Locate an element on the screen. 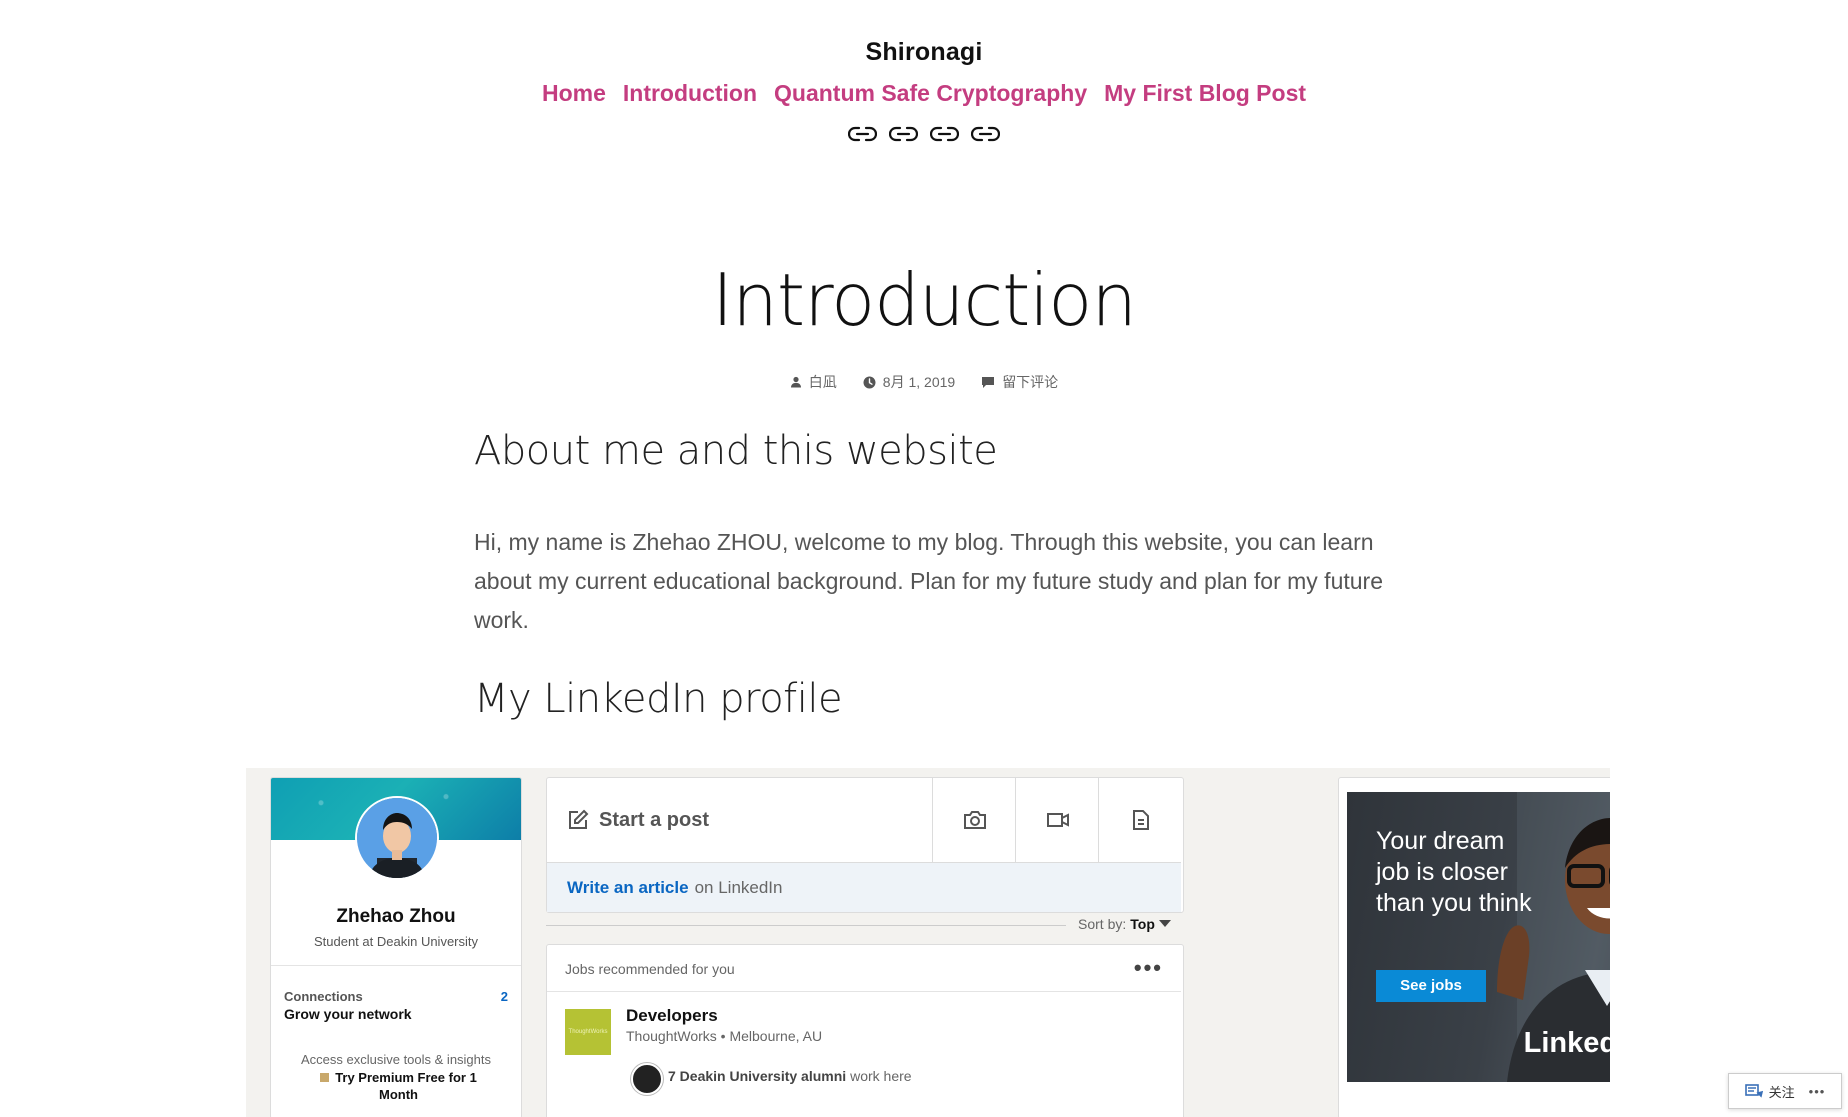 The image size is (1848, 1117). profile-name: Zhehao Zhou is located at coordinates (396, 917).